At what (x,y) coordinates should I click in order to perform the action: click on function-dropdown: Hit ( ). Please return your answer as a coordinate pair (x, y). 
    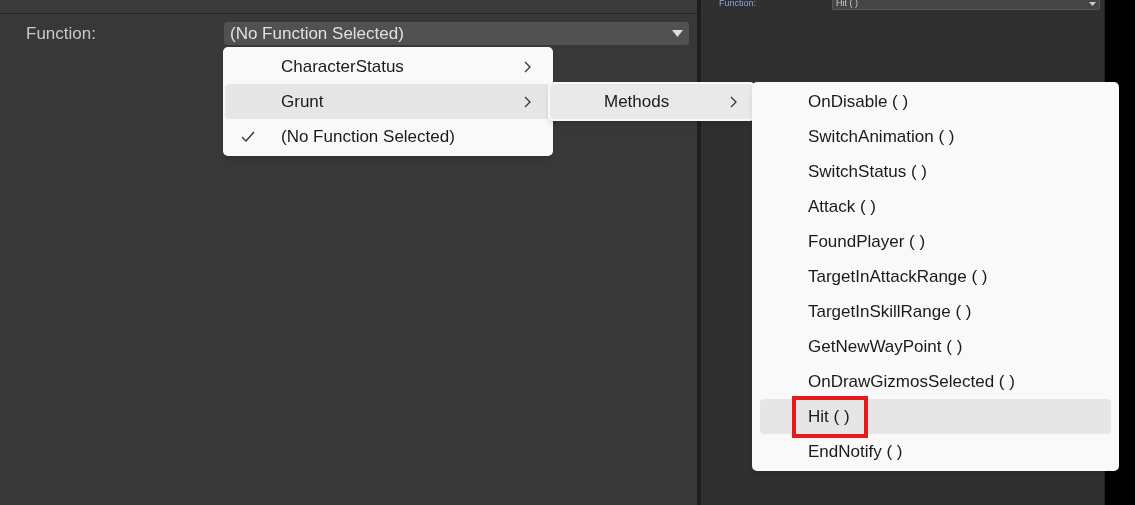
    Looking at the image, I should click on (966, 5).